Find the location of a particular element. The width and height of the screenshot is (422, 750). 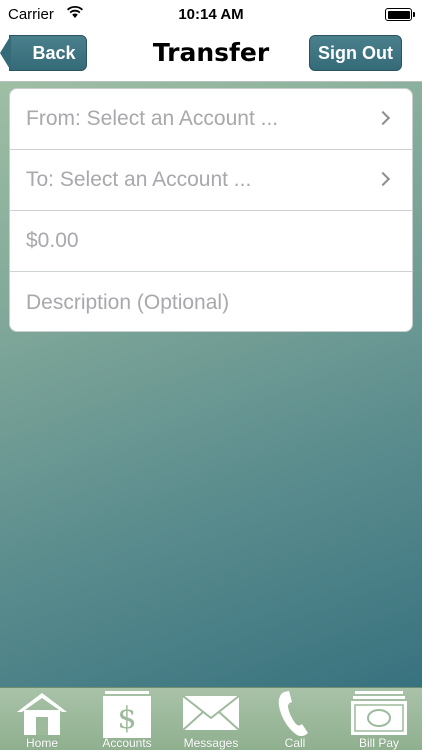

tab-bill-pay: Bill Pay is located at coordinates (379, 719).